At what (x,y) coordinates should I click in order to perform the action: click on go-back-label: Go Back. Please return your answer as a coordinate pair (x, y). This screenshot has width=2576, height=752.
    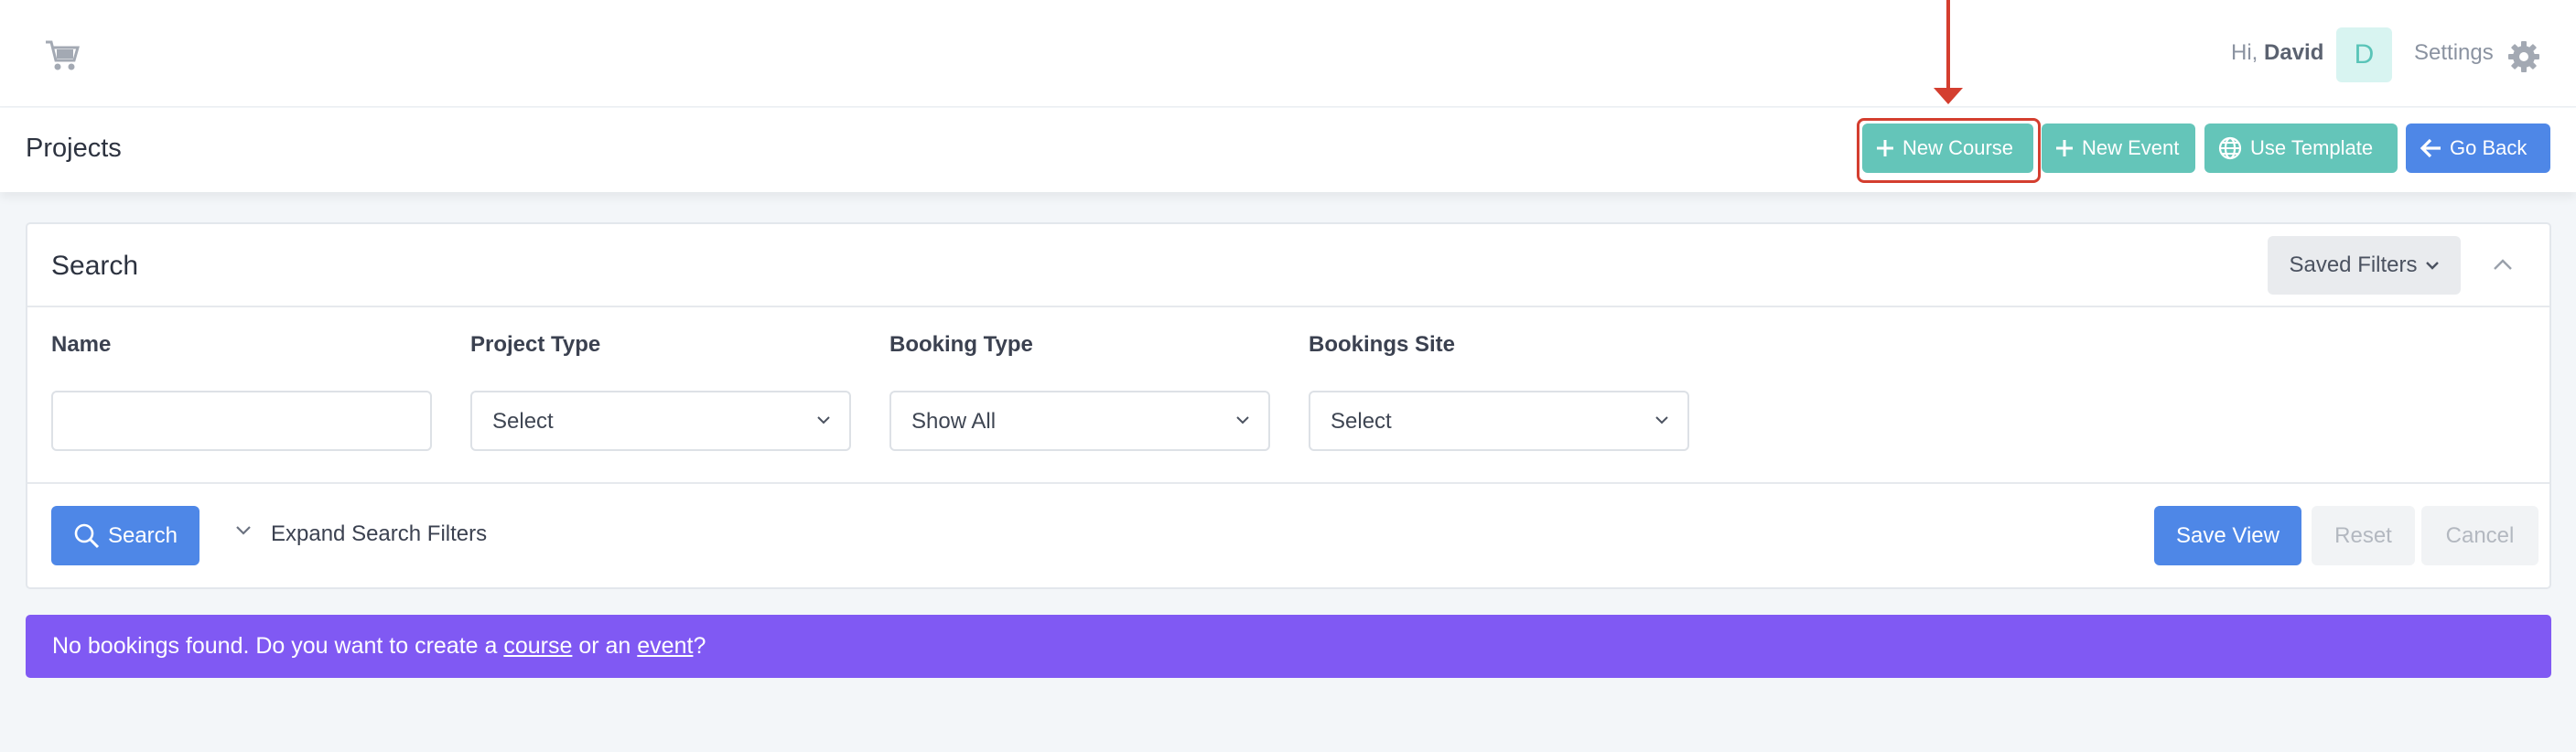
    Looking at the image, I should click on (2489, 147).